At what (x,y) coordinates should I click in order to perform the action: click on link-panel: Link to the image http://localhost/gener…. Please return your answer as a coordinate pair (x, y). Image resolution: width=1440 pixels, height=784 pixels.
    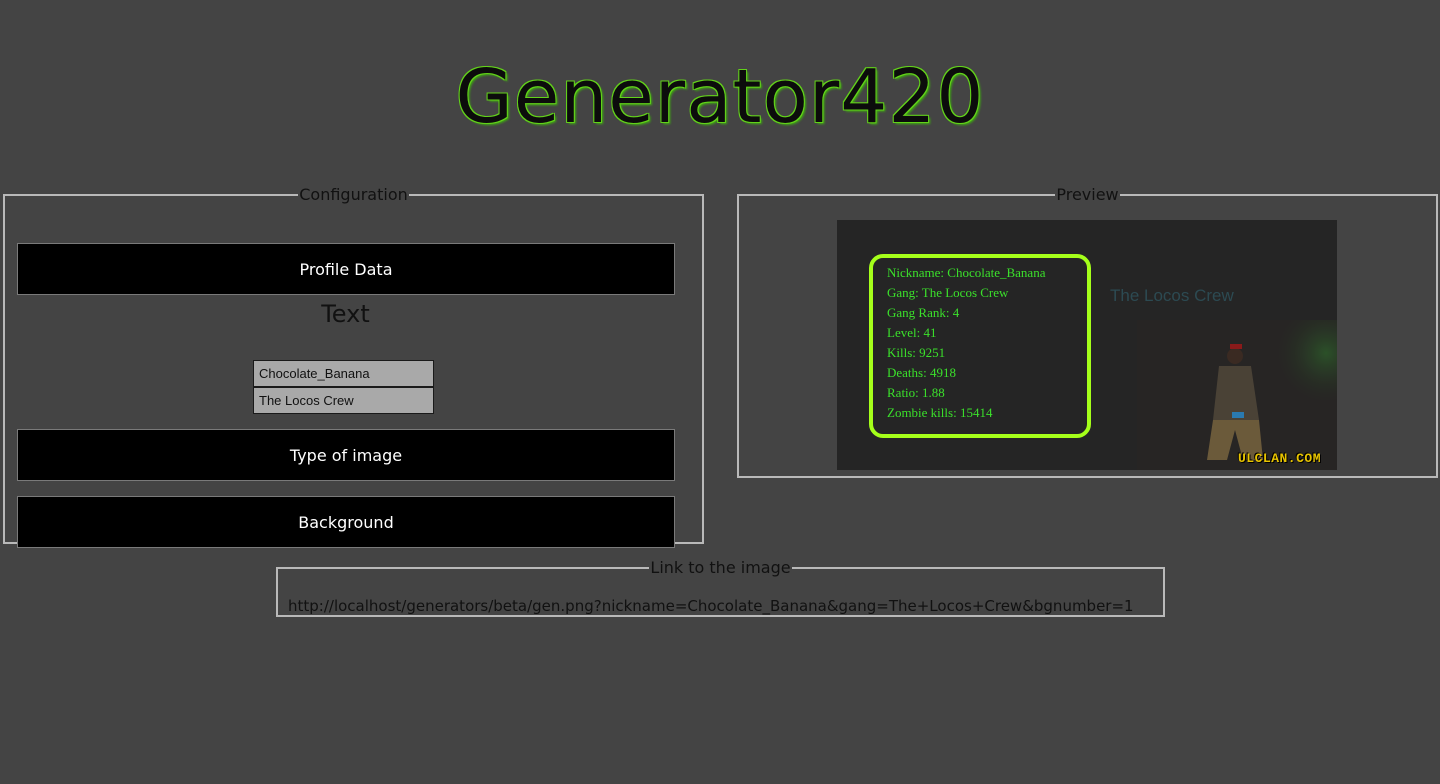
    Looking at the image, I should click on (720, 588).